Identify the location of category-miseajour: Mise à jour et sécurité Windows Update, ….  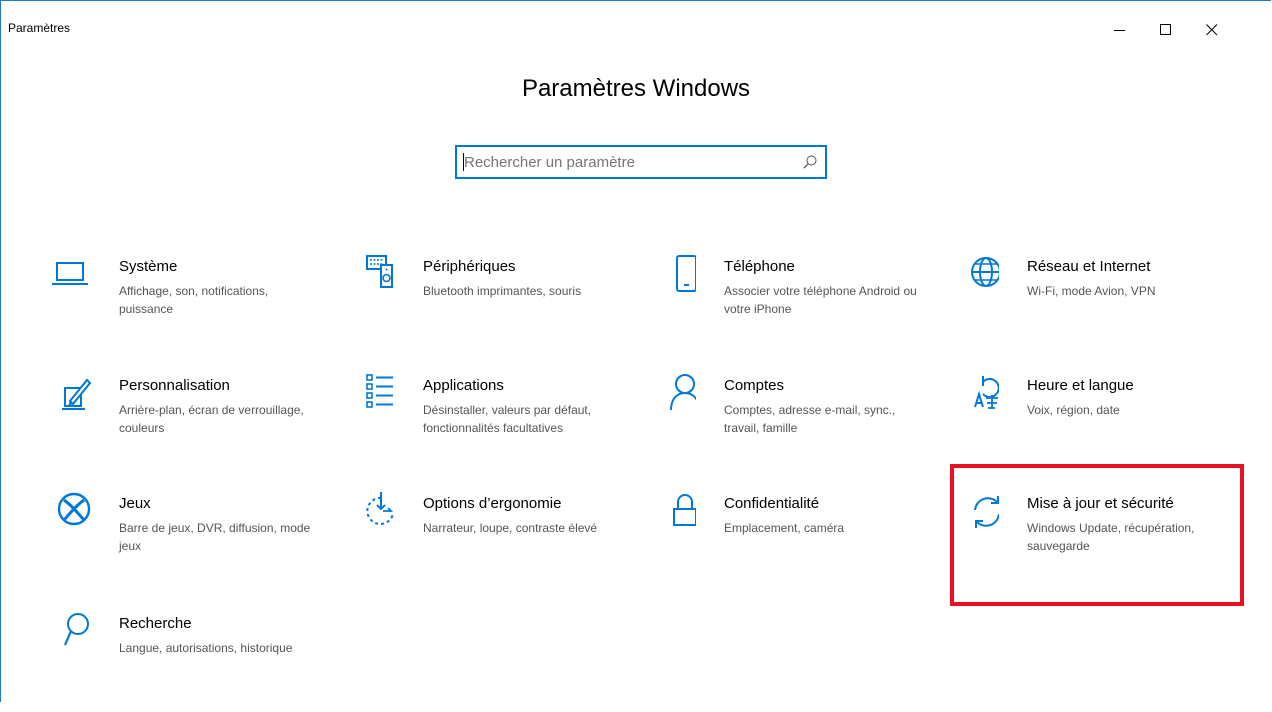
(1099, 542).